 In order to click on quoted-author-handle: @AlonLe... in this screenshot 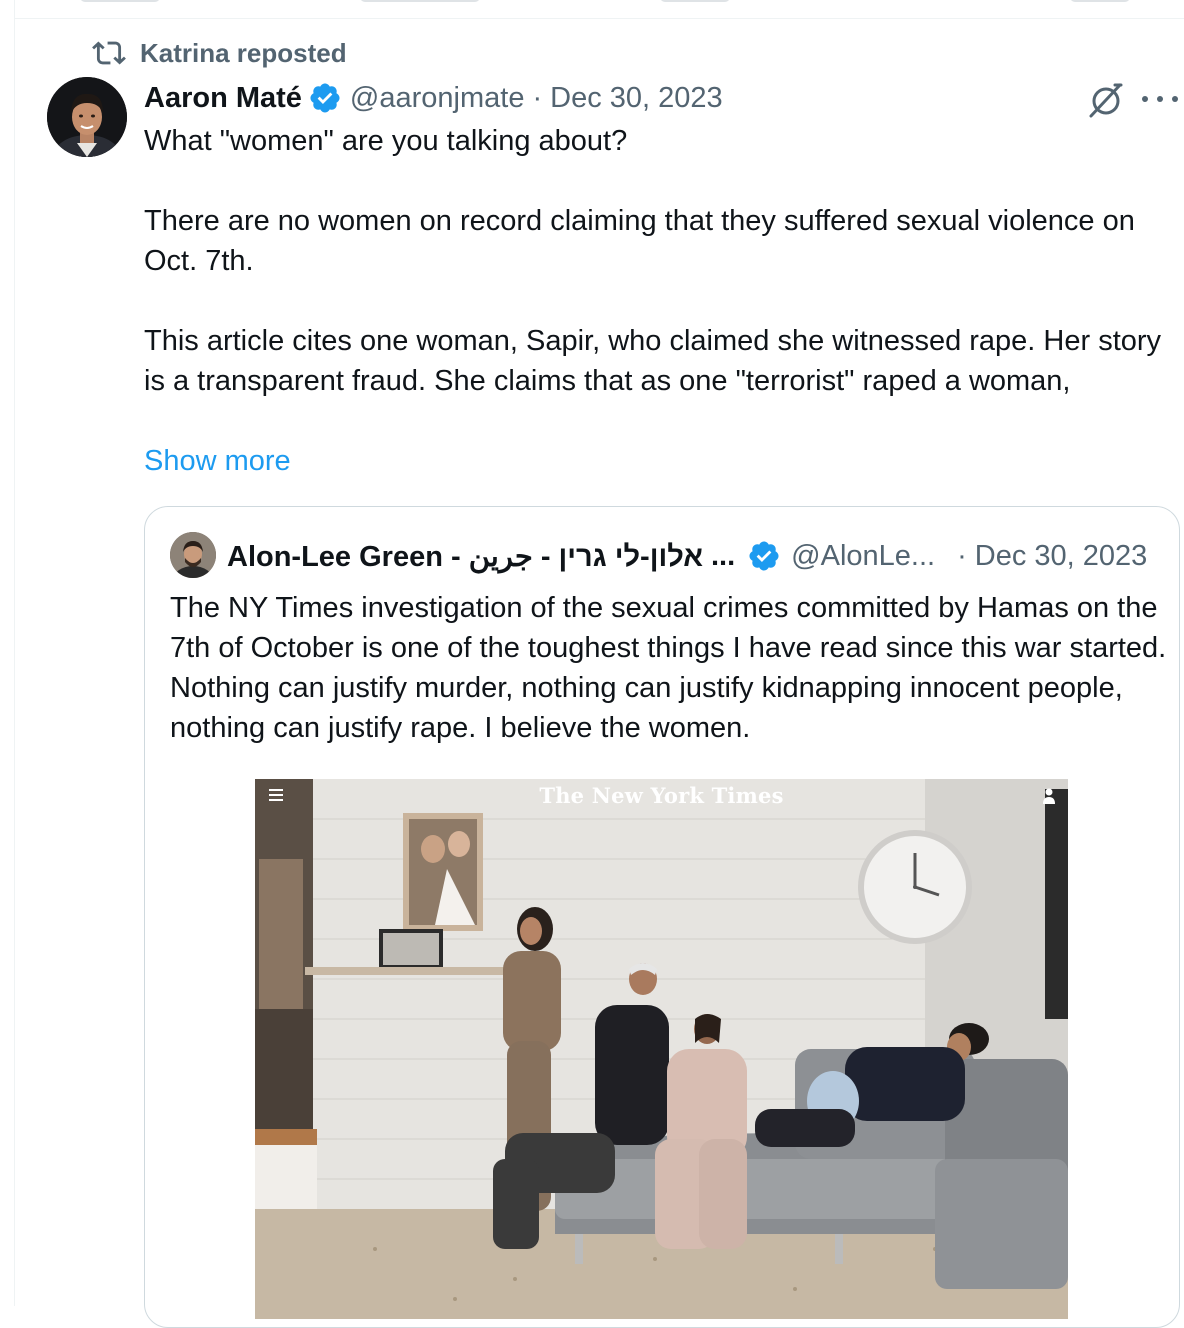, I will do `click(863, 556)`.